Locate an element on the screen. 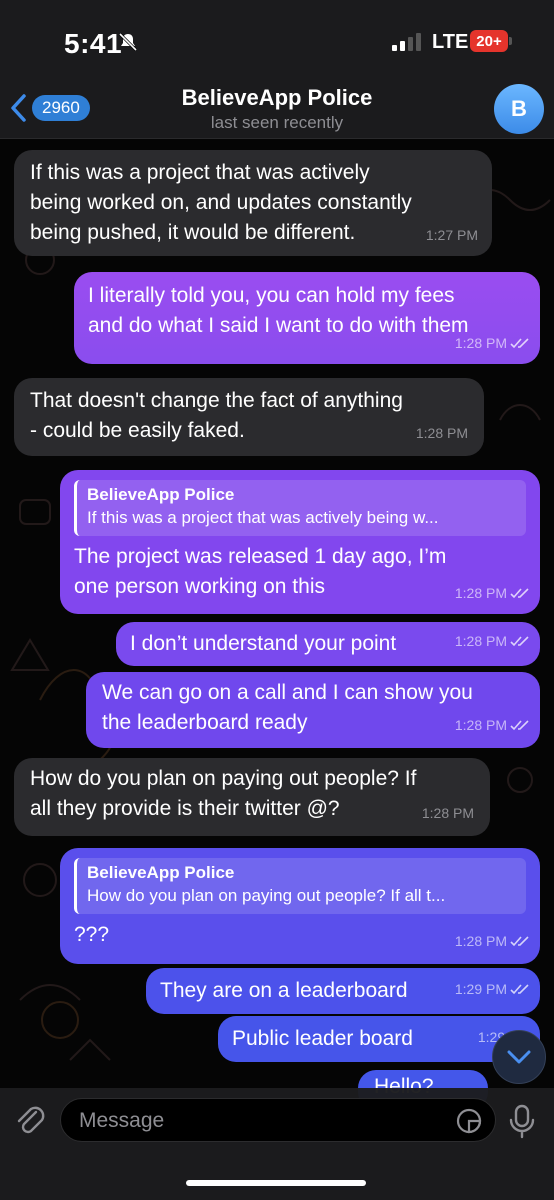 The width and height of the screenshot is (554, 1200). message-input is located at coordinates (259, 1121).